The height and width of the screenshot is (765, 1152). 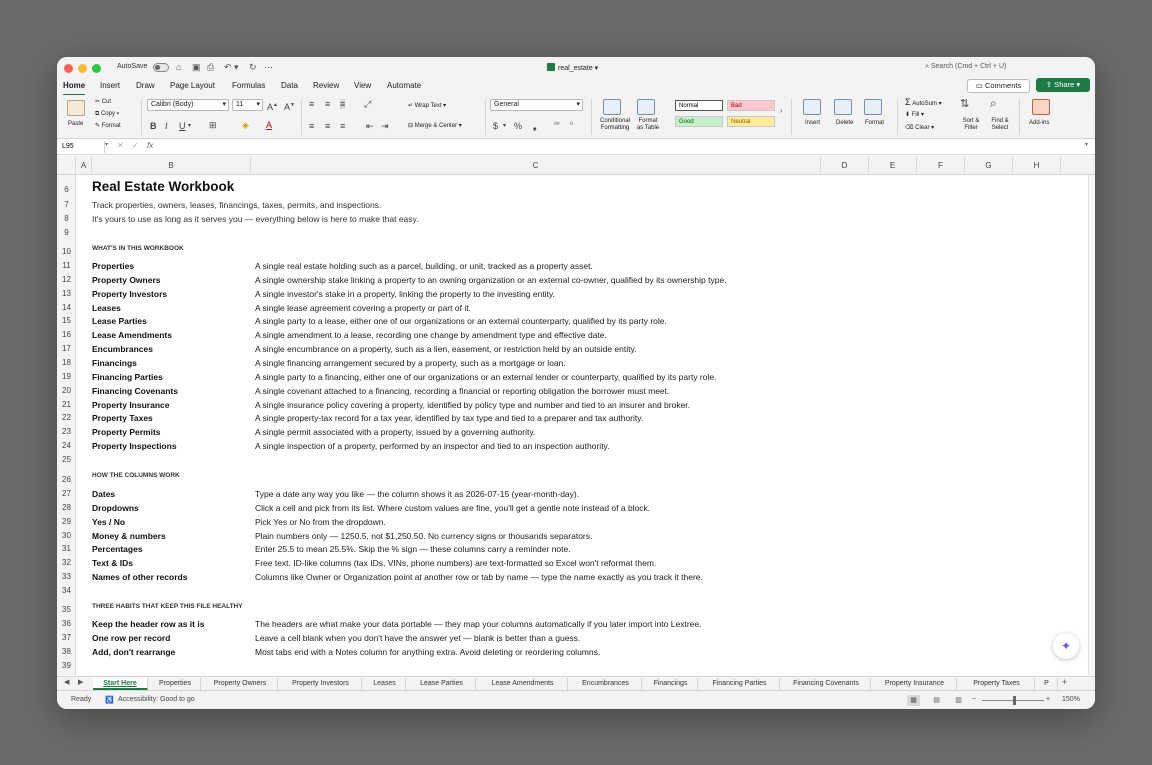 I want to click on row-label-cell: Property Owners, so click(x=126, y=280).